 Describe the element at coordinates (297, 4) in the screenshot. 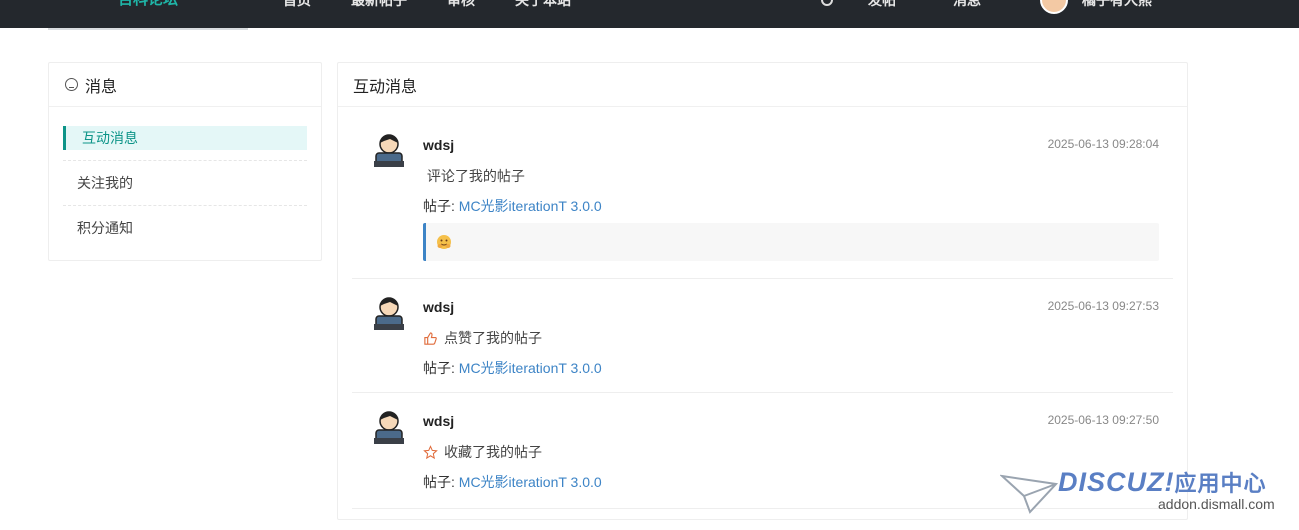

I see `nav-home: 首页` at that location.